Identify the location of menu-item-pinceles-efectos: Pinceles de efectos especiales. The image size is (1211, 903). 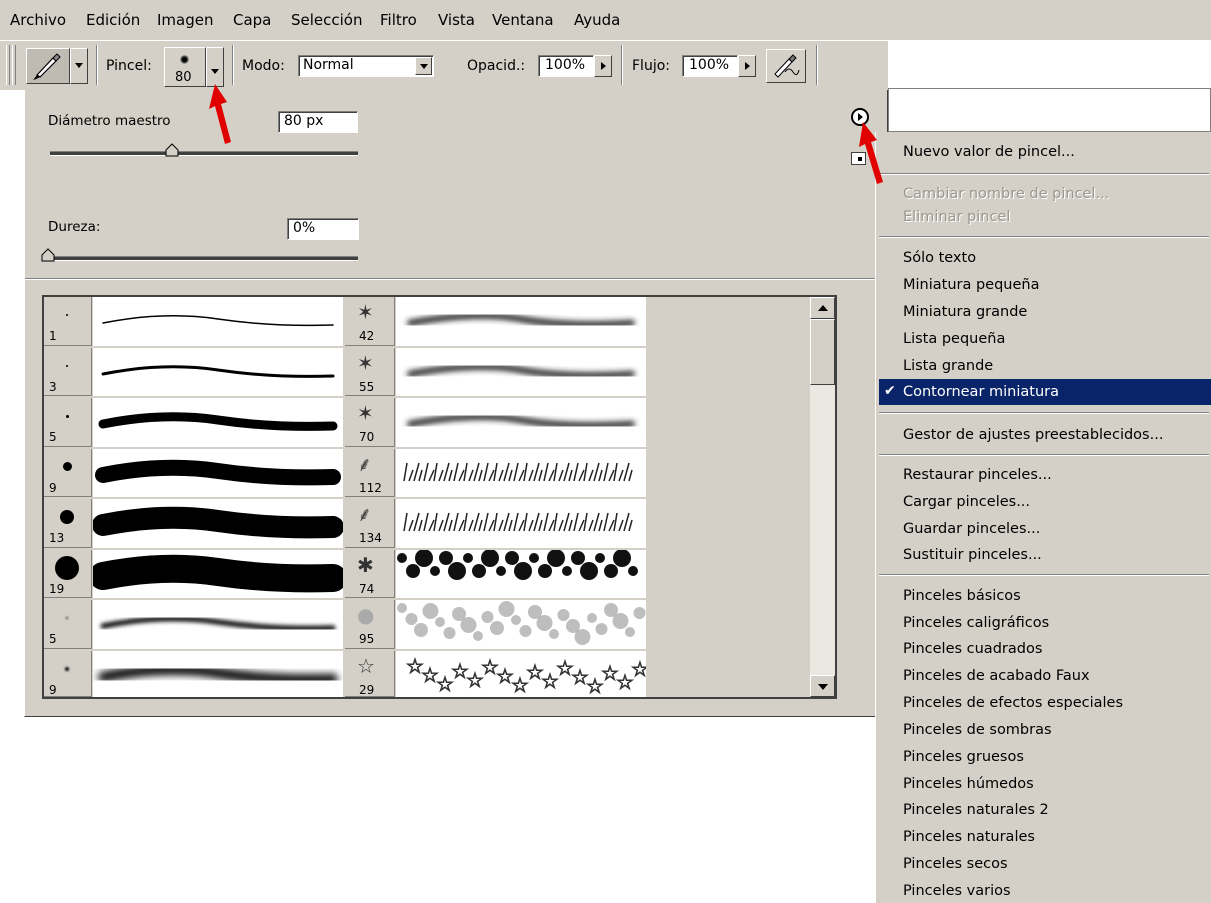
(1013, 703).